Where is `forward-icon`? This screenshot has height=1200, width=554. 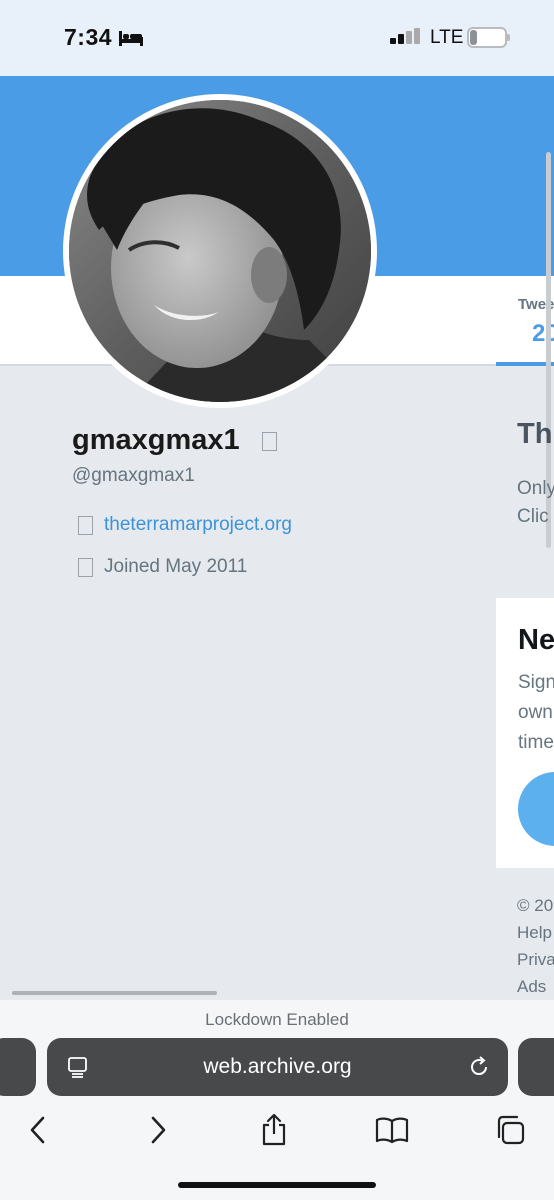
forward-icon is located at coordinates (158, 1130).